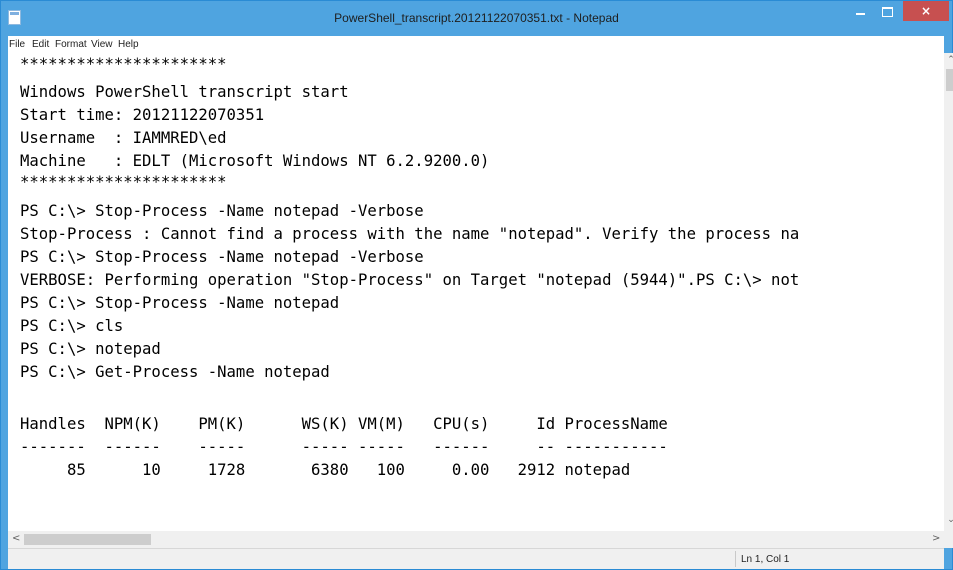 This screenshot has height=570, width=953. Describe the element at coordinates (40, 44) in the screenshot. I see `menu-edit: Edit` at that location.